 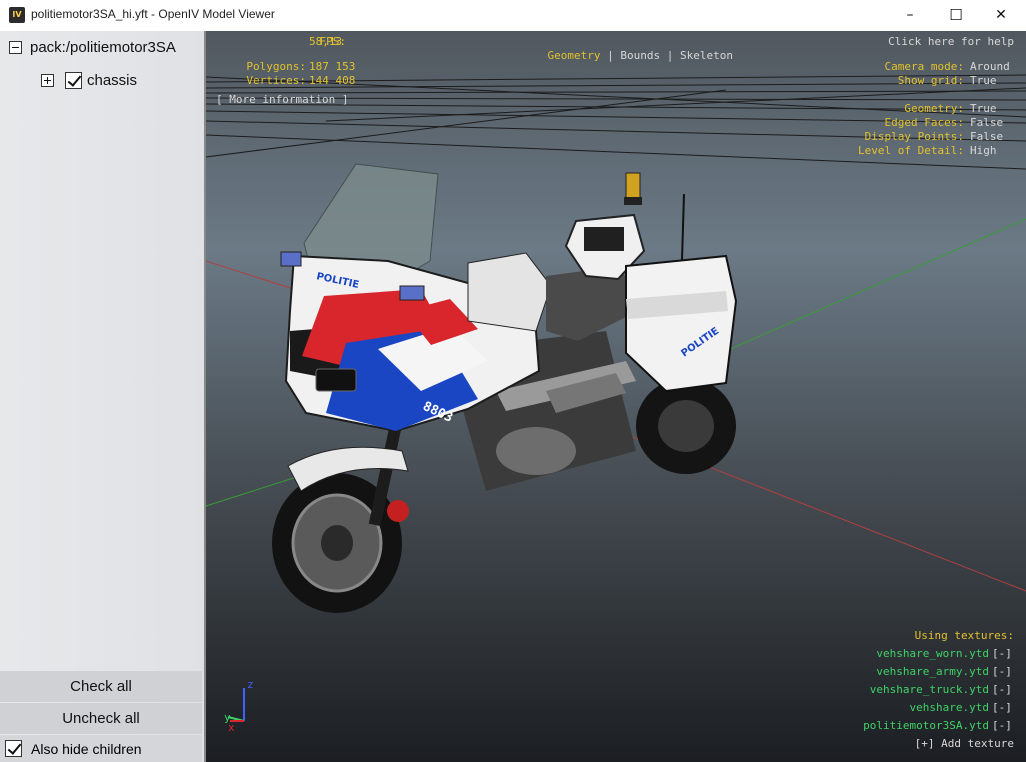 What do you see at coordinates (276, 80) in the screenshot?
I see `vertices-label: Vertices:` at bounding box center [276, 80].